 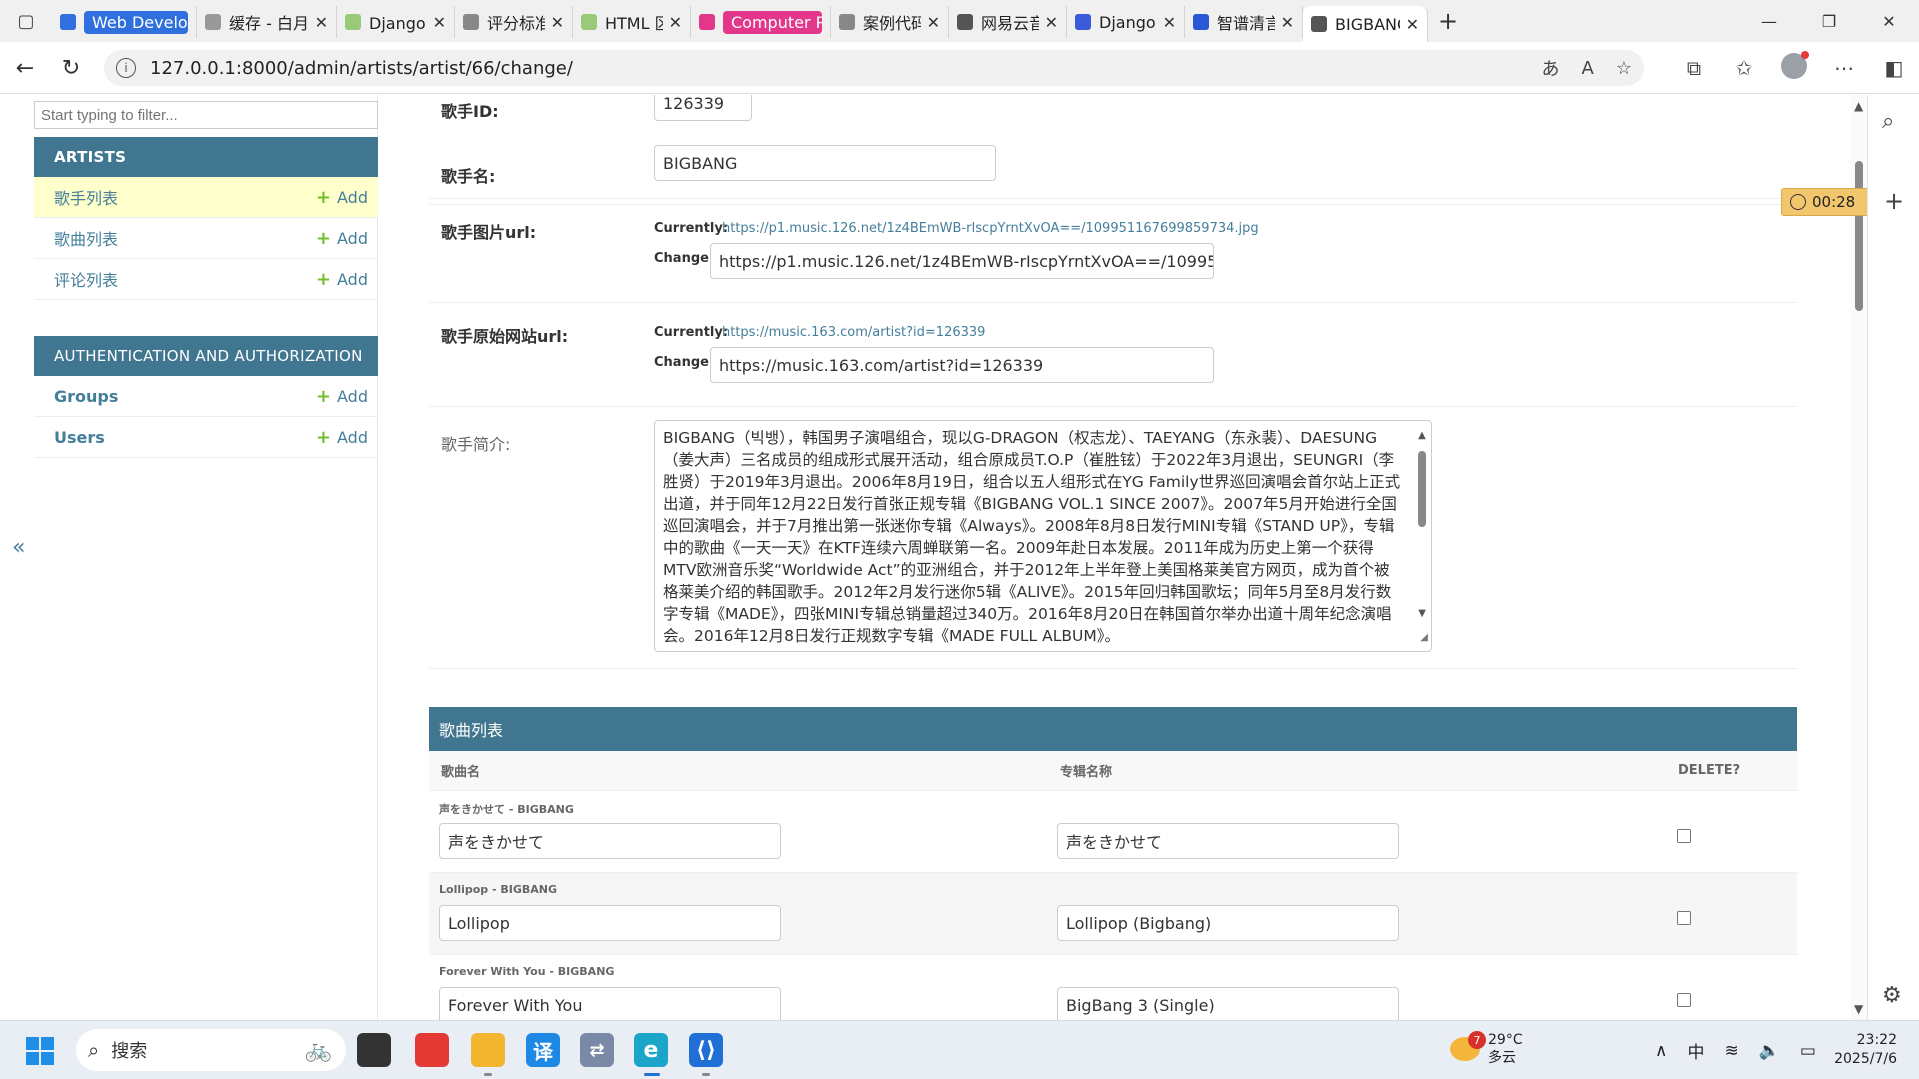 I want to click on file-explorer-icon, so click(x=488, y=1050).